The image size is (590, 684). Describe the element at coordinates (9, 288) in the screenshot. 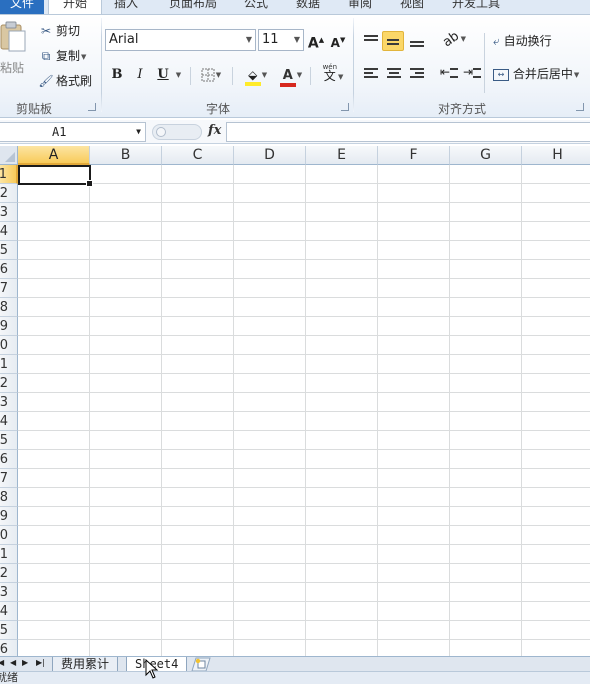

I see `row-header: 7` at that location.